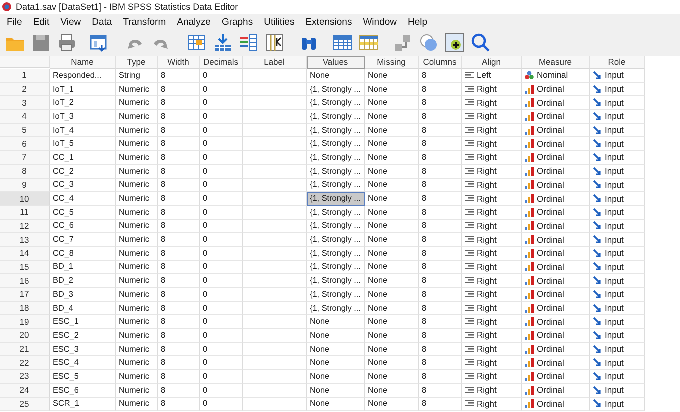 The width and height of the screenshot is (680, 412). I want to click on row-number: 8, so click(25, 171).